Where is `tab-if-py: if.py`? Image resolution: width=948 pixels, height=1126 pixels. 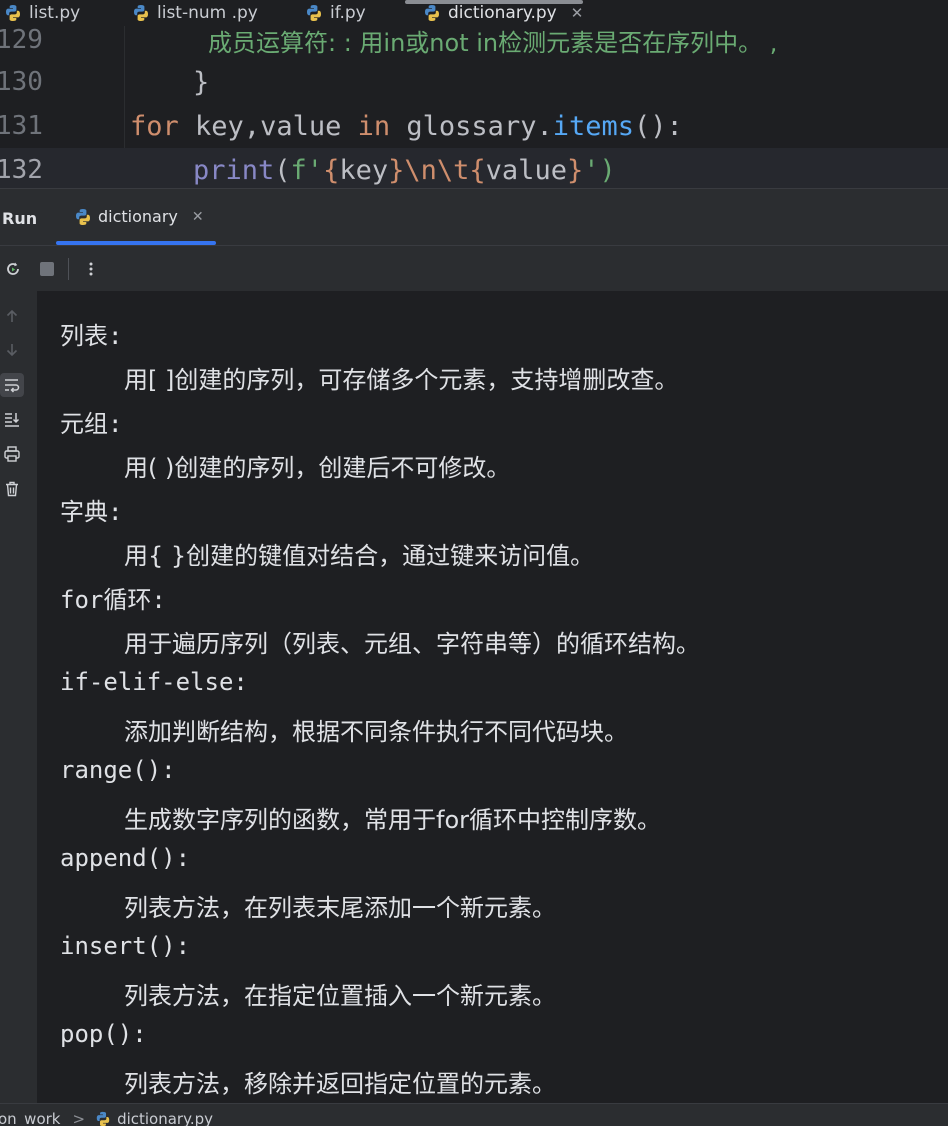 tab-if-py: if.py is located at coordinates (335, 13).